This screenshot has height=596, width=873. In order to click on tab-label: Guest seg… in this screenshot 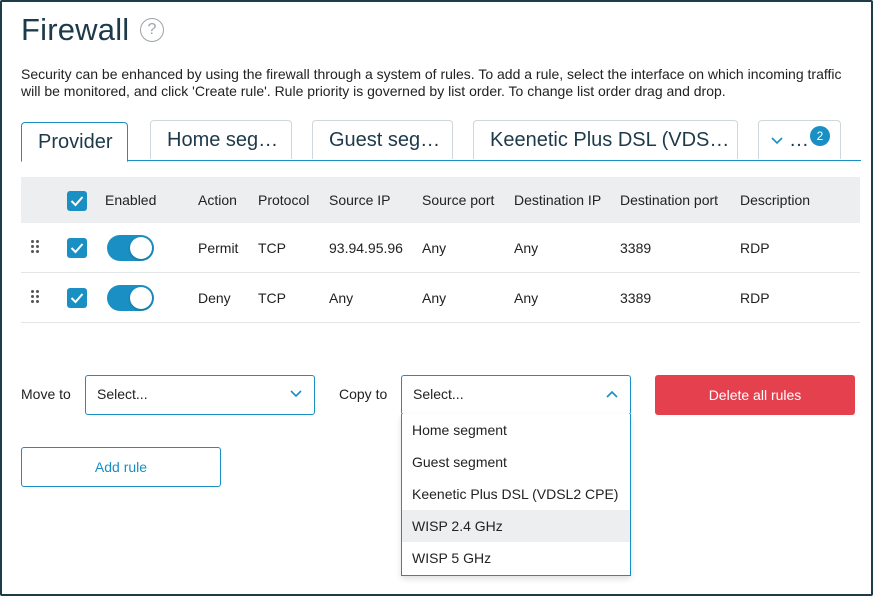, I will do `click(385, 140)`.